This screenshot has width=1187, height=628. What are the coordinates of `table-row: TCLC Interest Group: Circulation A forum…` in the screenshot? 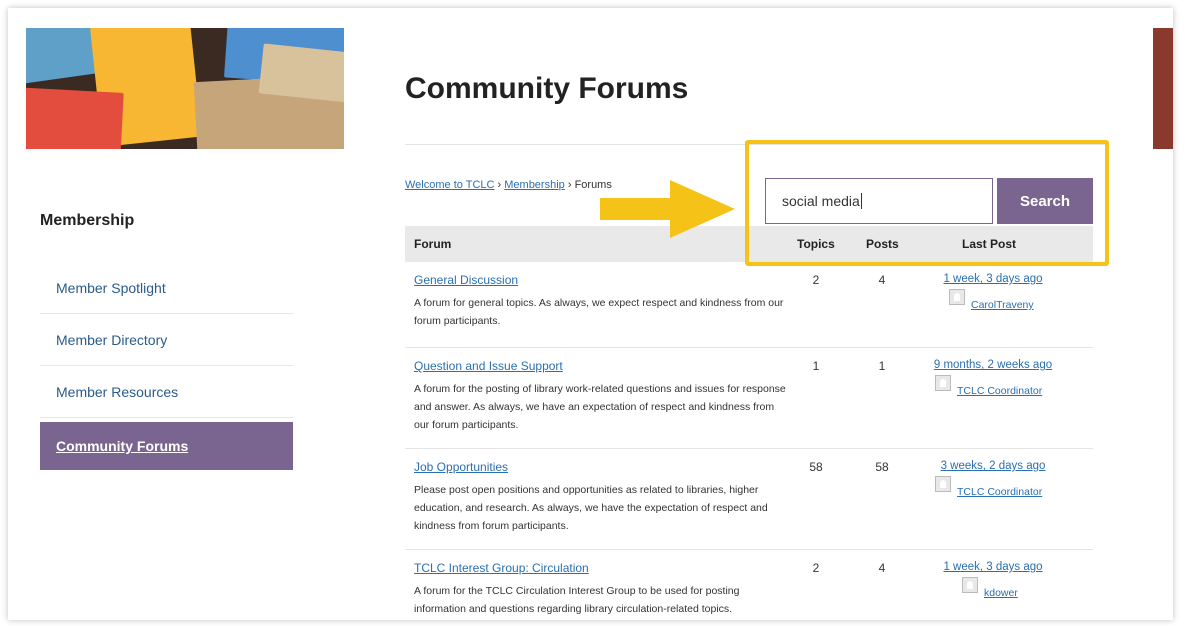 It's located at (749, 585).